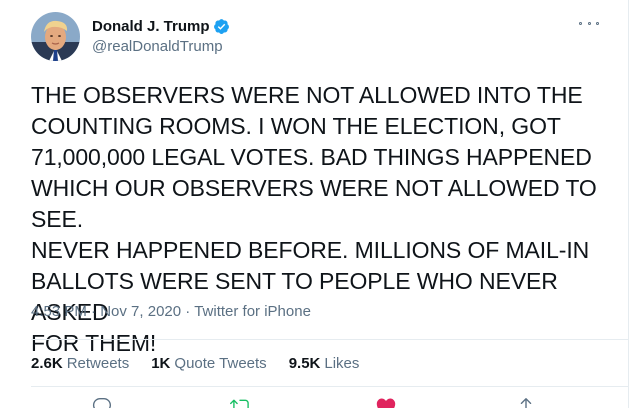  What do you see at coordinates (252, 311) in the screenshot?
I see `tweet-source: Twitter for iPhone` at bounding box center [252, 311].